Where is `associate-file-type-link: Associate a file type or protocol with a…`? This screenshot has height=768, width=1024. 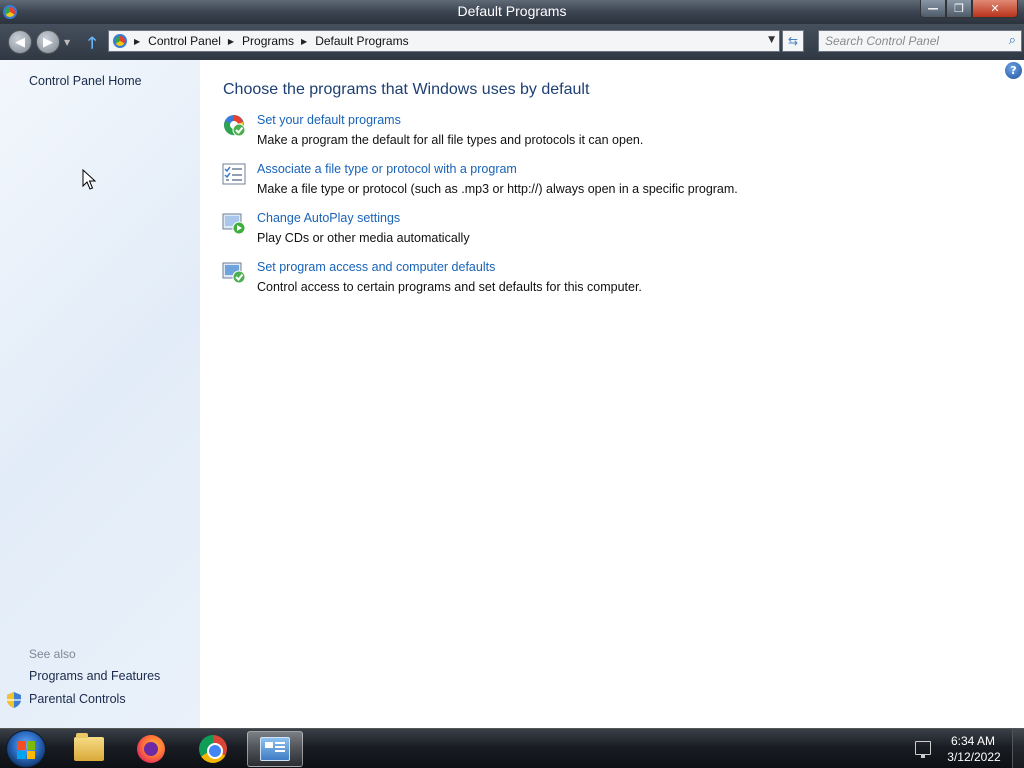 associate-file-type-link: Associate a file type or protocol with a… is located at coordinates (387, 169).